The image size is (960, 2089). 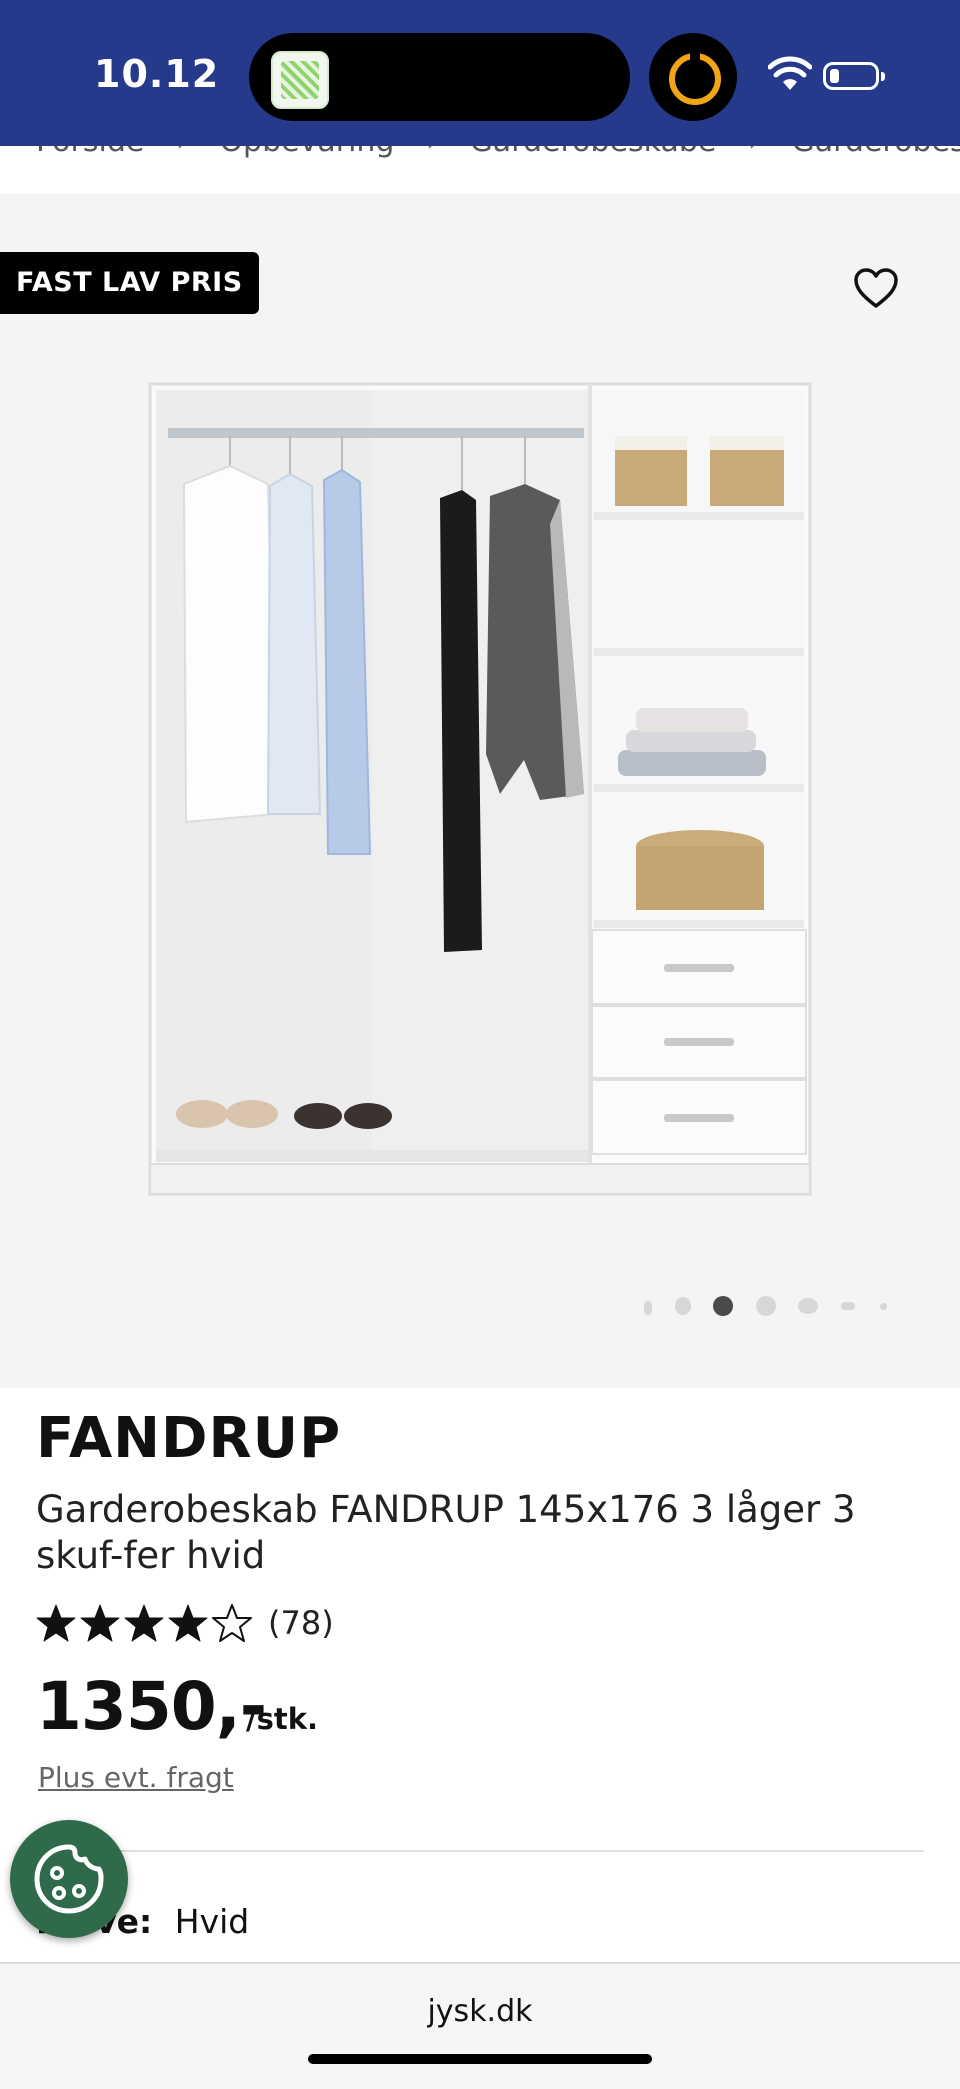 What do you see at coordinates (876, 289) in the screenshot?
I see `heart-outline-icon` at bounding box center [876, 289].